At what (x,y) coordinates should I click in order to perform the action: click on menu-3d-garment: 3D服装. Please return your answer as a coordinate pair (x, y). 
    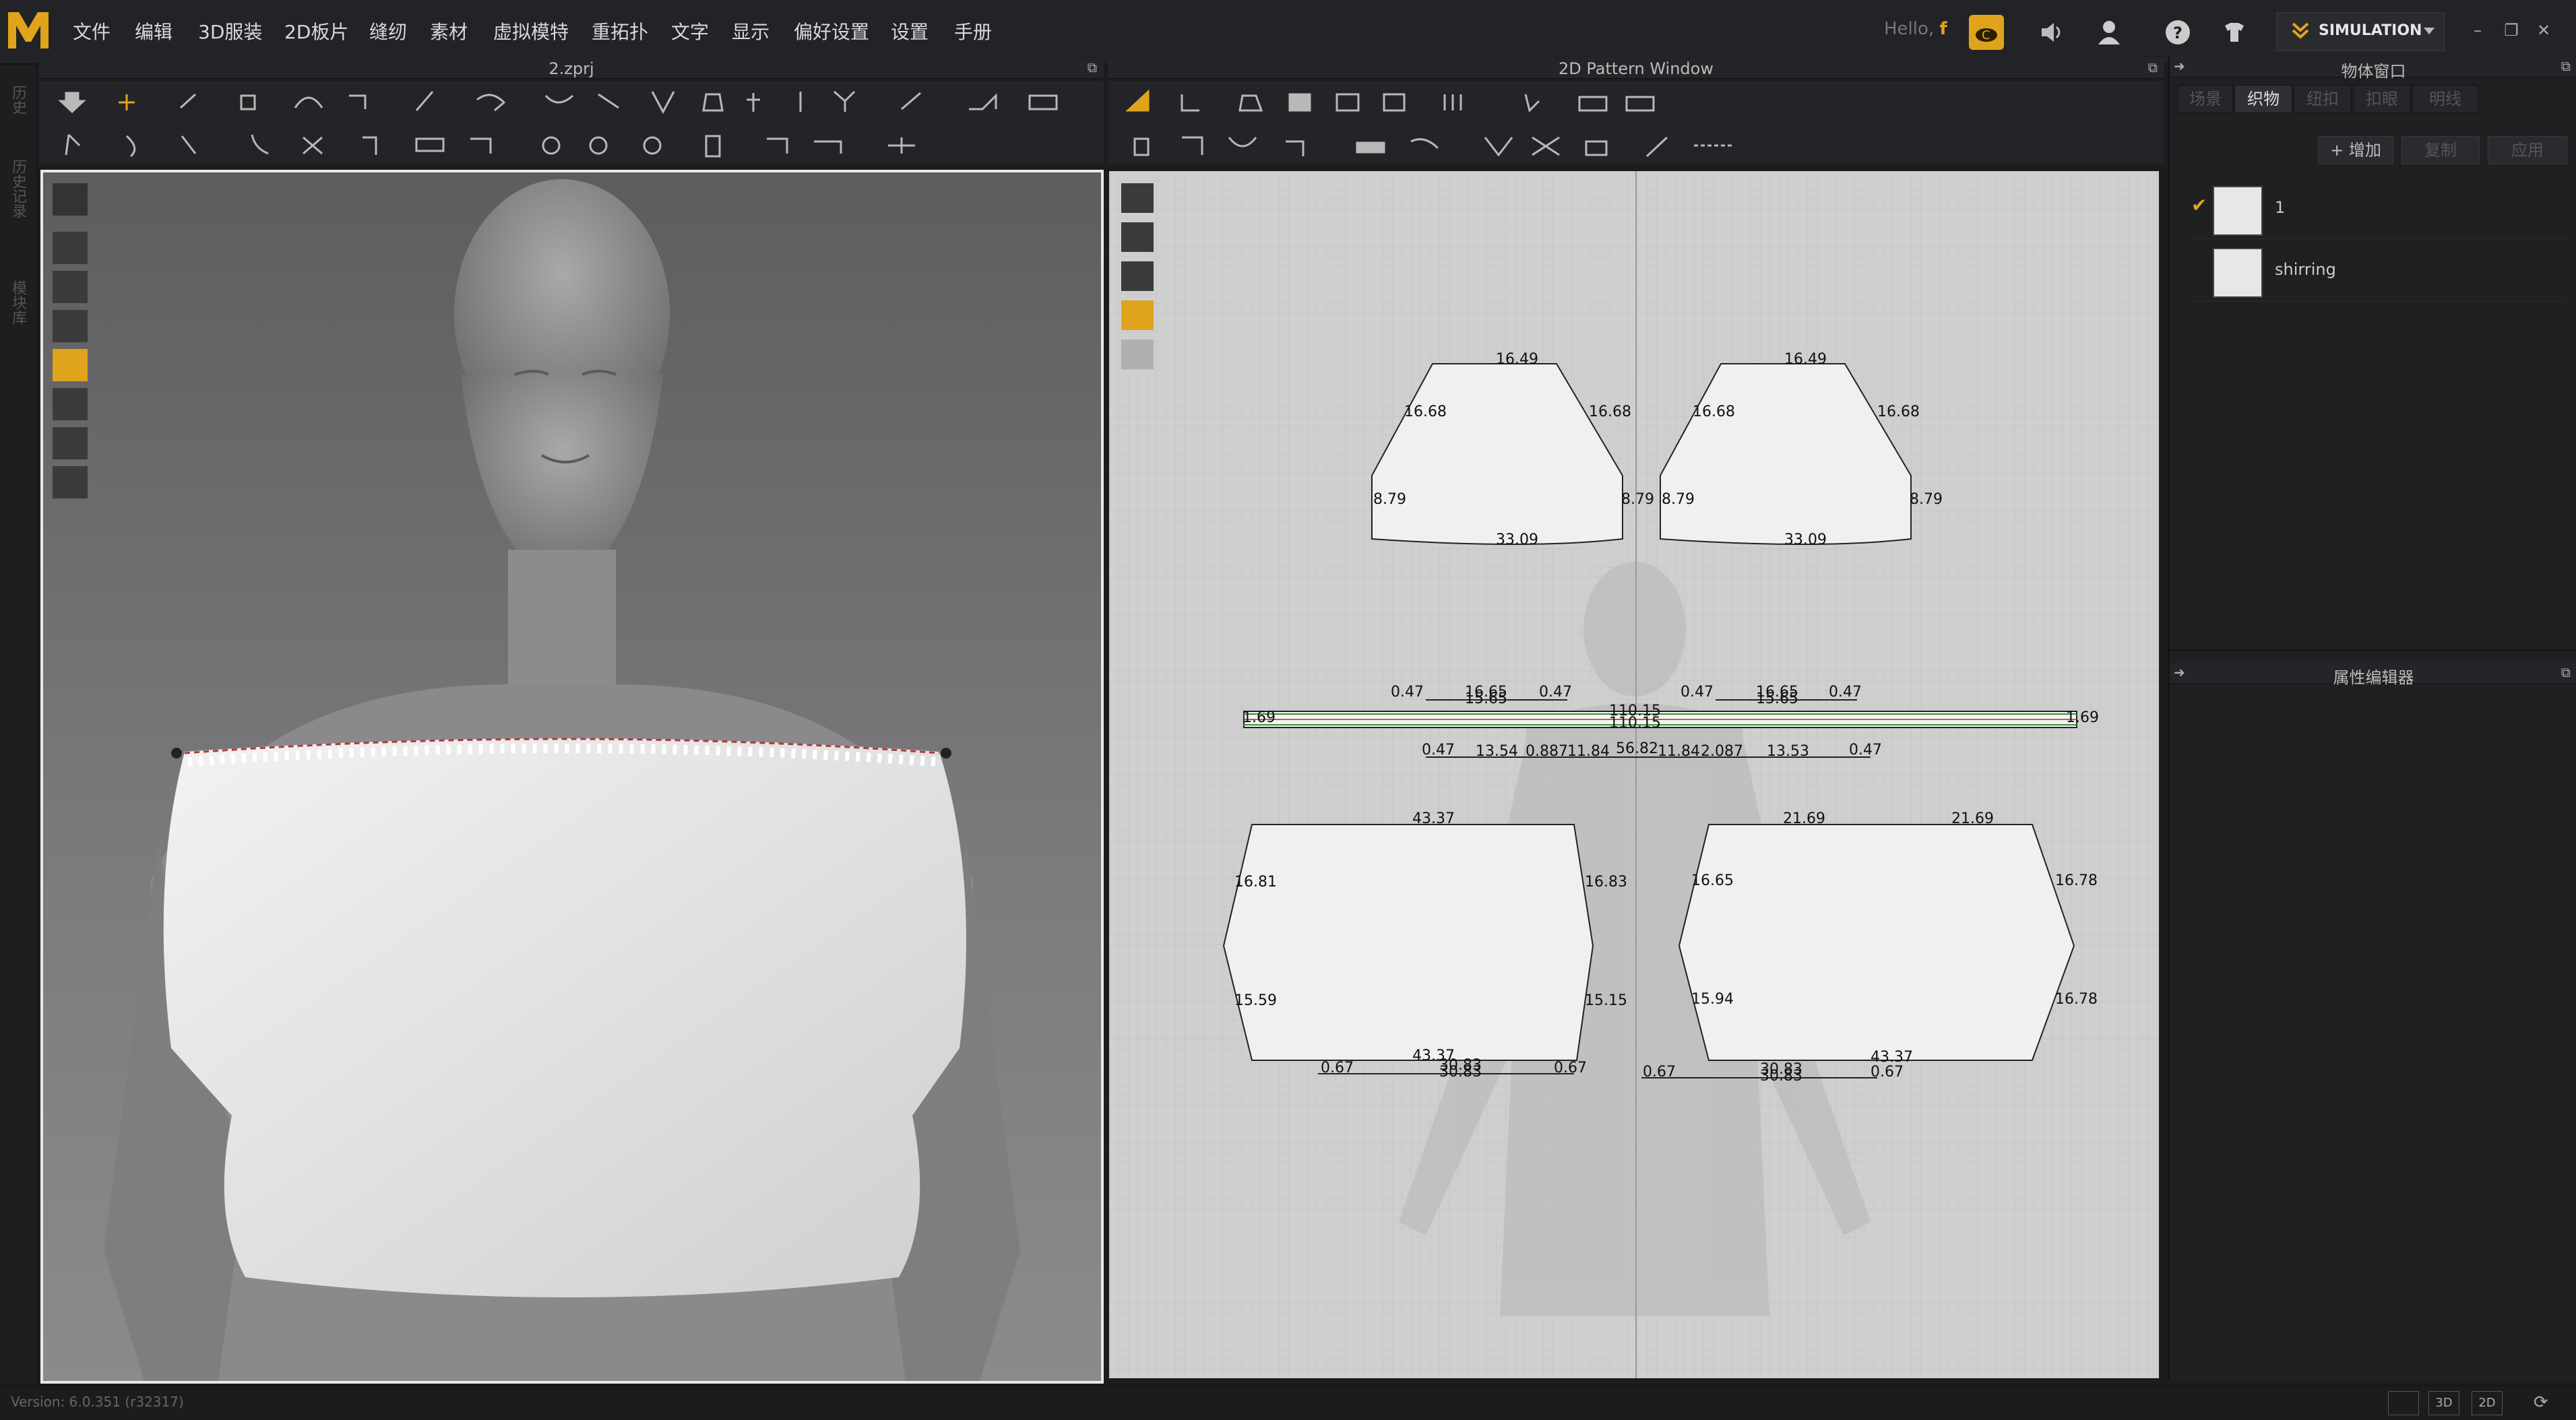
    Looking at the image, I should click on (230, 31).